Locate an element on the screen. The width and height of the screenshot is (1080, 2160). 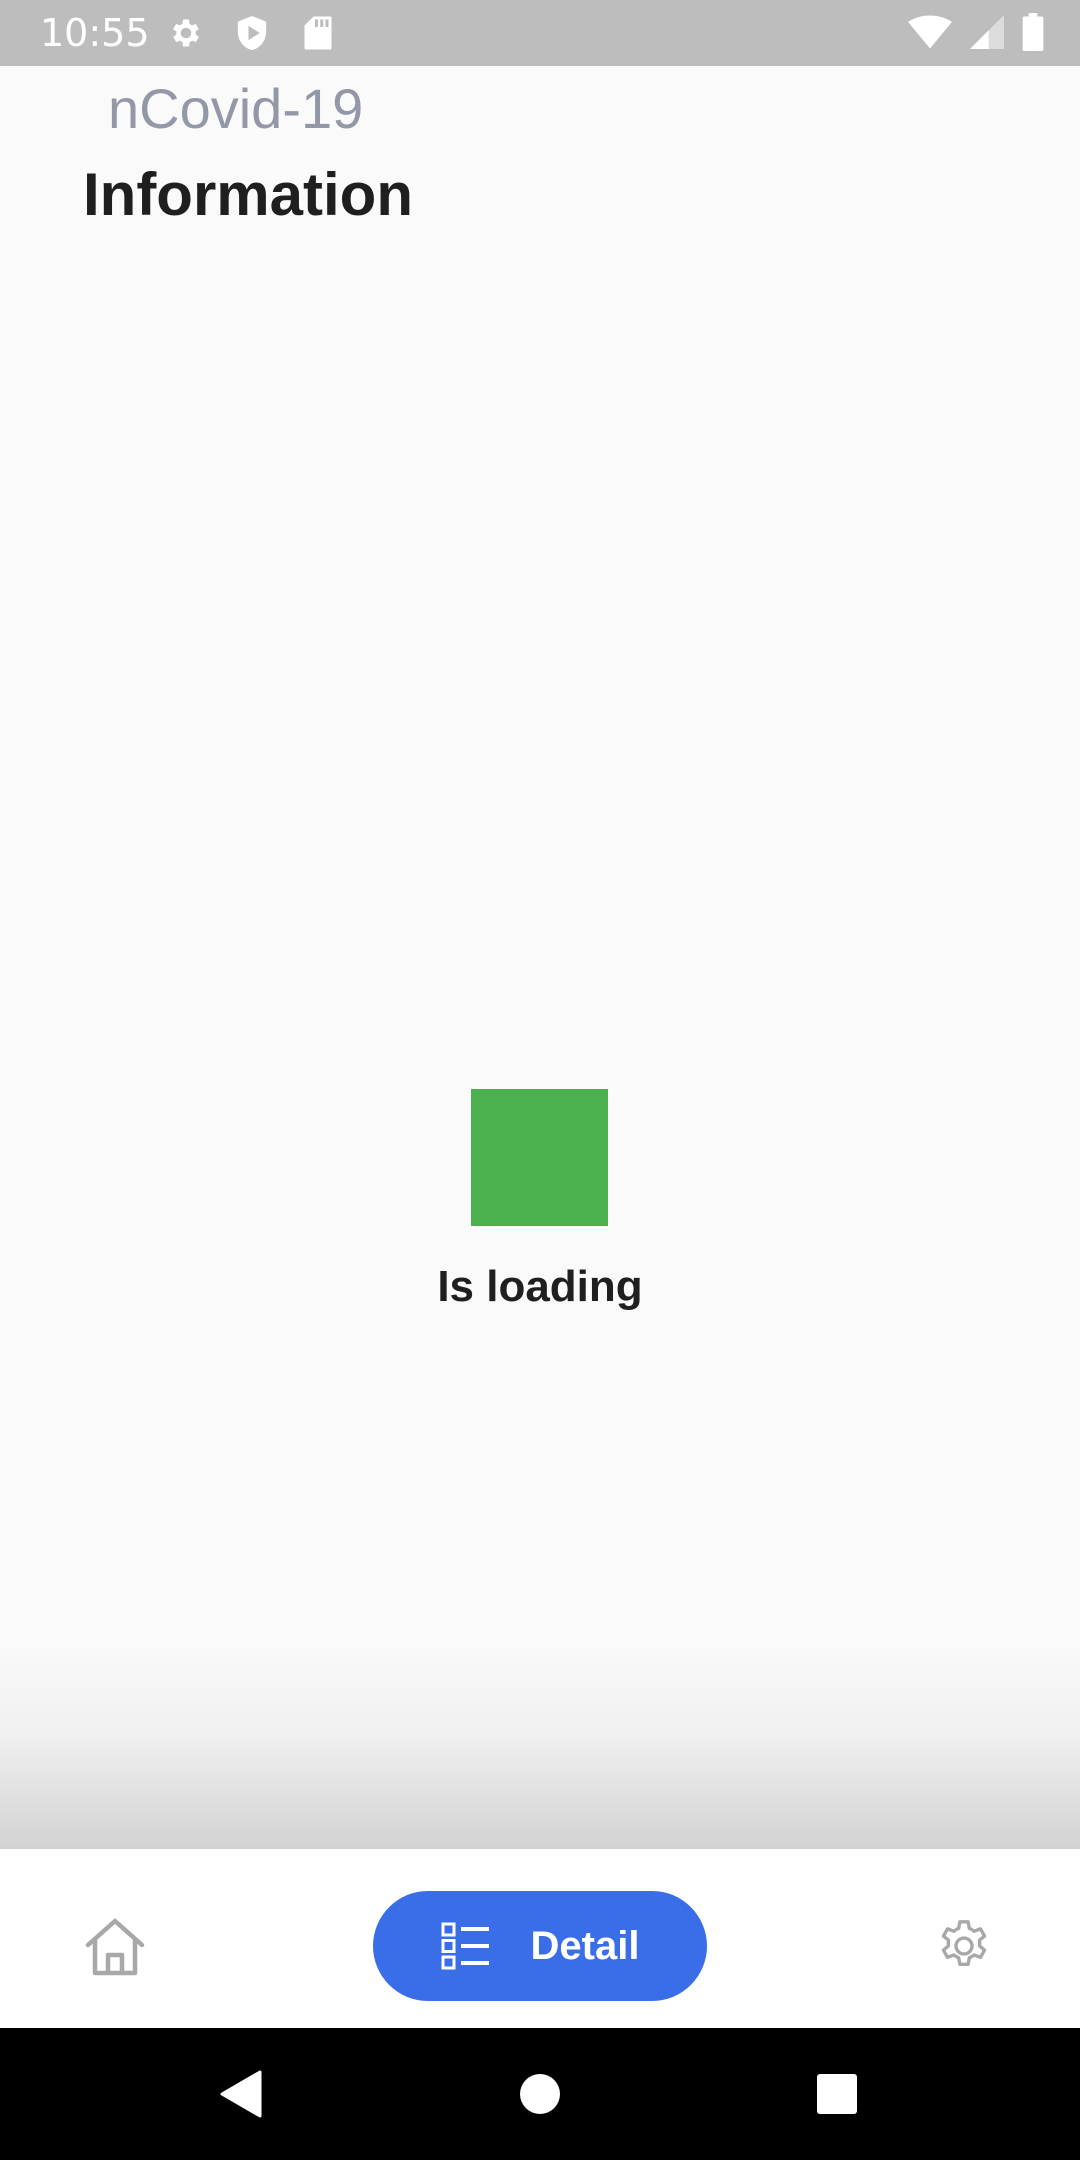
cell-signal-icon is located at coordinates (987, 32).